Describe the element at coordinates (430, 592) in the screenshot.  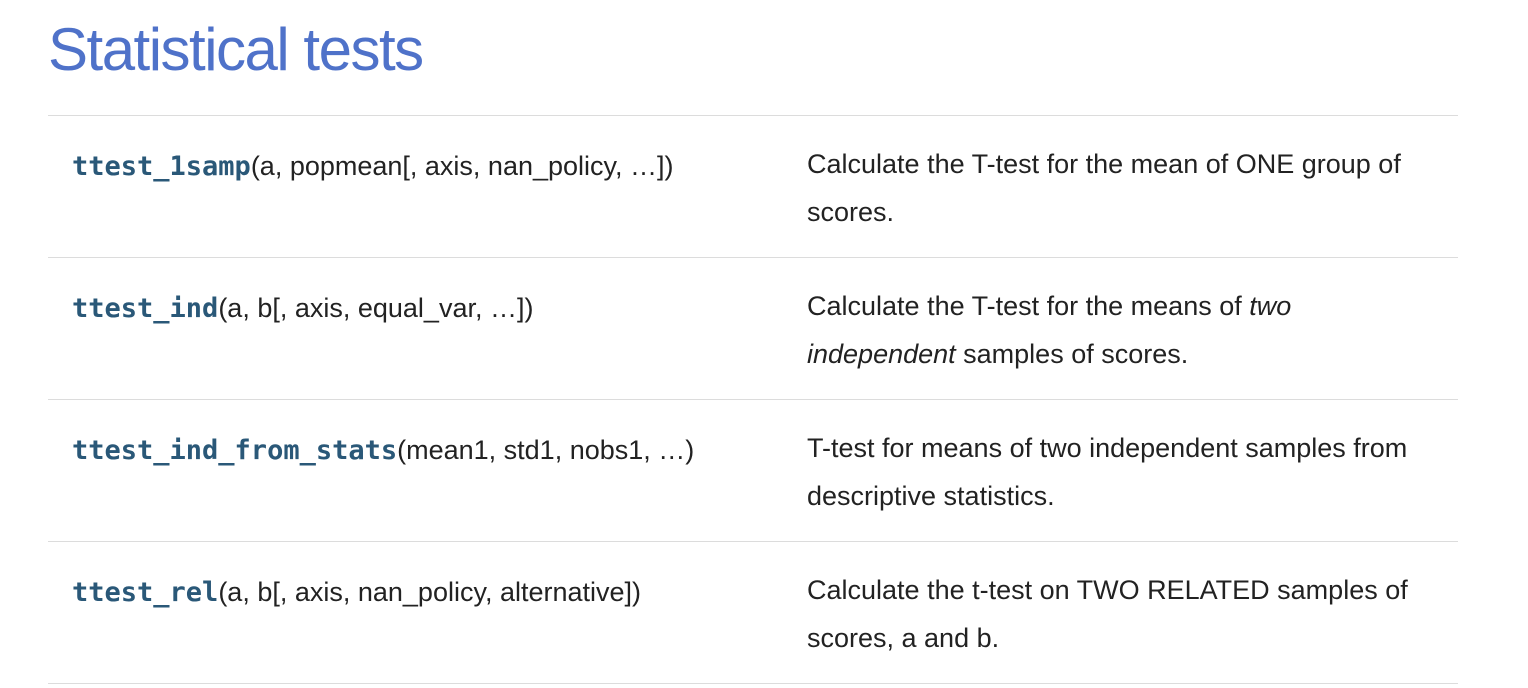
I see `function-args: (a, b[, axis, nan_policy, alternative])` at that location.